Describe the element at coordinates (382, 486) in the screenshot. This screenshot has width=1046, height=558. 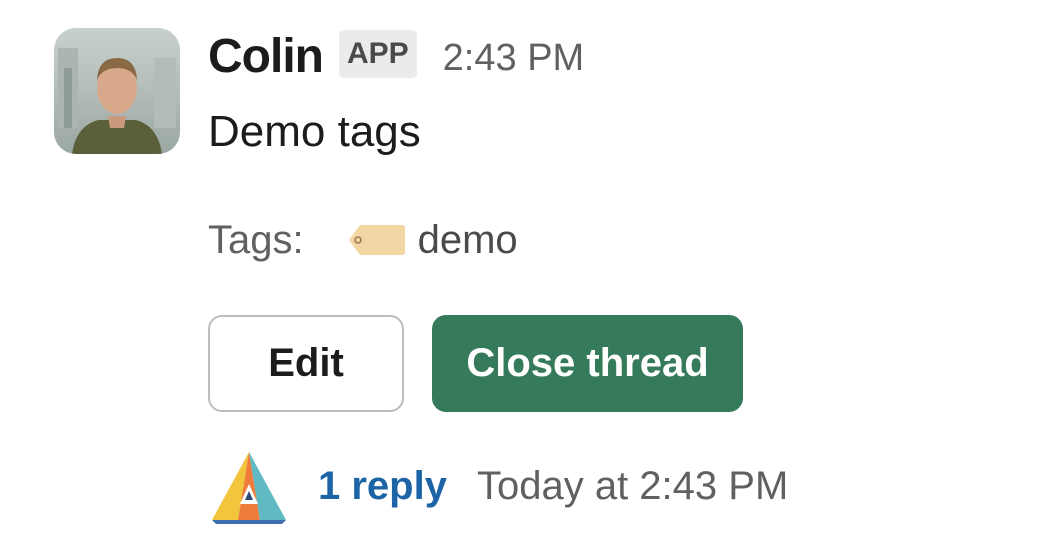
I see `reply-count-link: 1 reply` at that location.